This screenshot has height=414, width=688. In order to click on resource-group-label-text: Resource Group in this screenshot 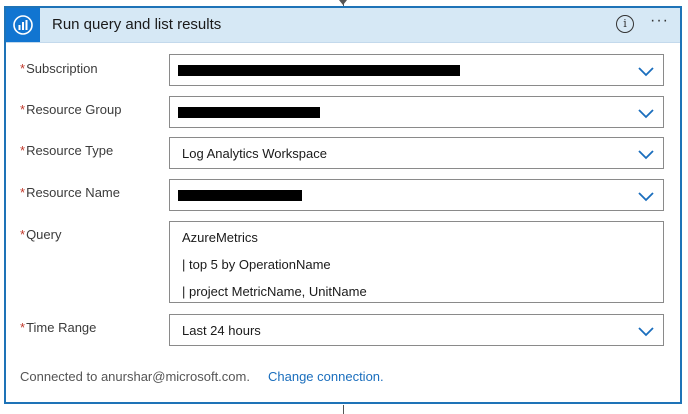, I will do `click(74, 109)`.